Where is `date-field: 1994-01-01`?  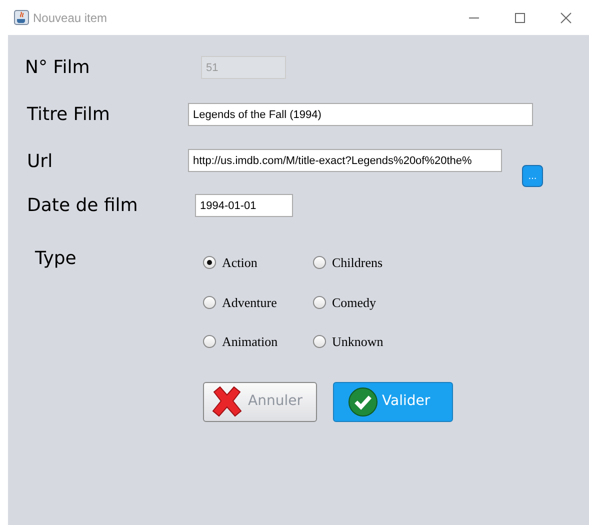 date-field: 1994-01-01 is located at coordinates (244, 205).